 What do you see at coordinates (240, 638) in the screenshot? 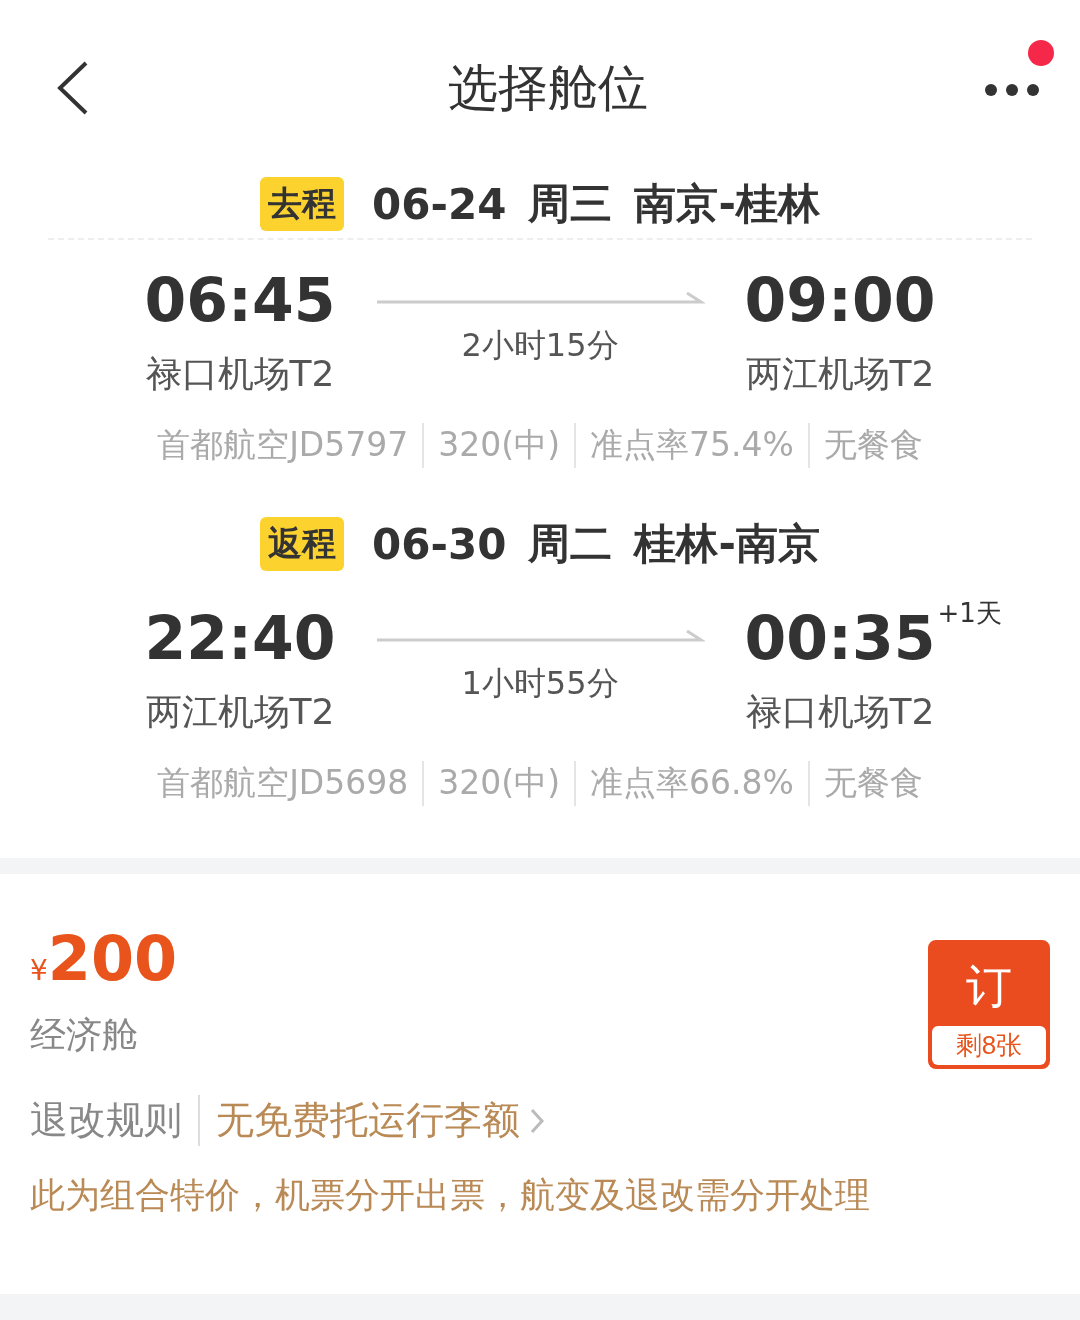
I see `depart-time: 22:40` at bounding box center [240, 638].